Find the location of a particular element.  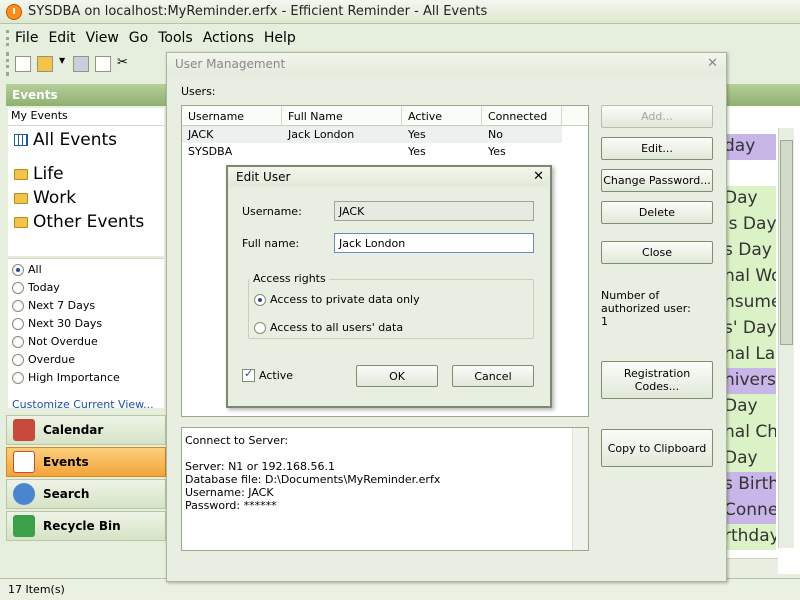

dropdown-arrow-icon: ▼ is located at coordinates (63, 64).